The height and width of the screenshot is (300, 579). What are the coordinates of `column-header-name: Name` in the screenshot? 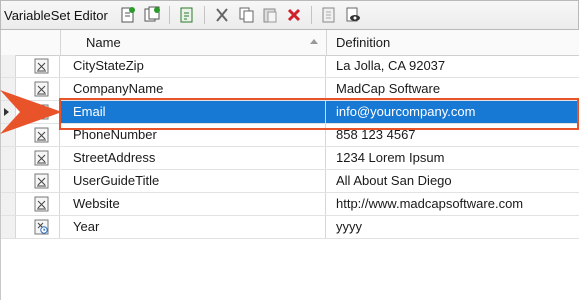 It's located at (103, 42).